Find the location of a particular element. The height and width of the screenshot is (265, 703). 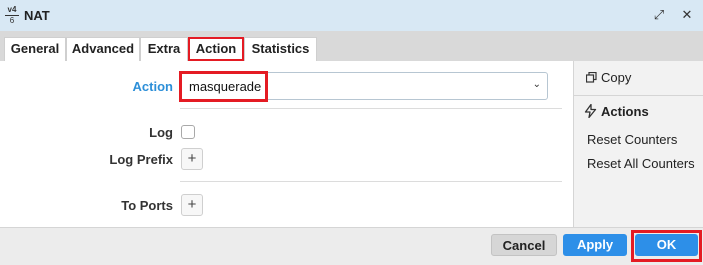

apply-button: Apply is located at coordinates (595, 245).